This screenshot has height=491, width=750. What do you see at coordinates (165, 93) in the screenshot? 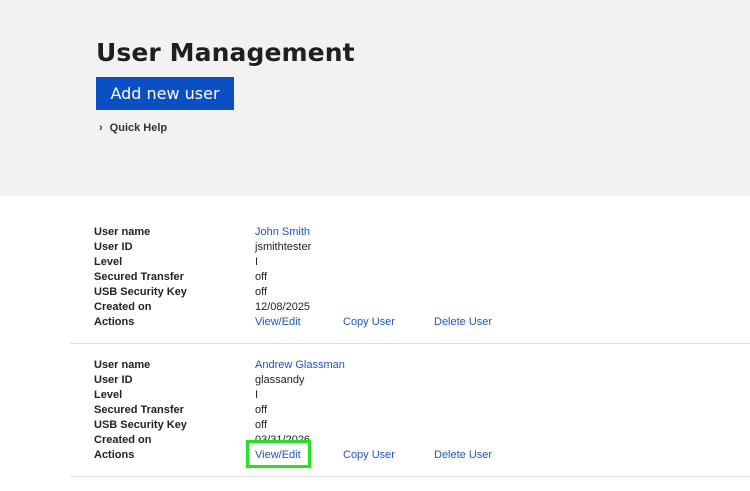
I see `add-new-user-button: Add new user` at bounding box center [165, 93].